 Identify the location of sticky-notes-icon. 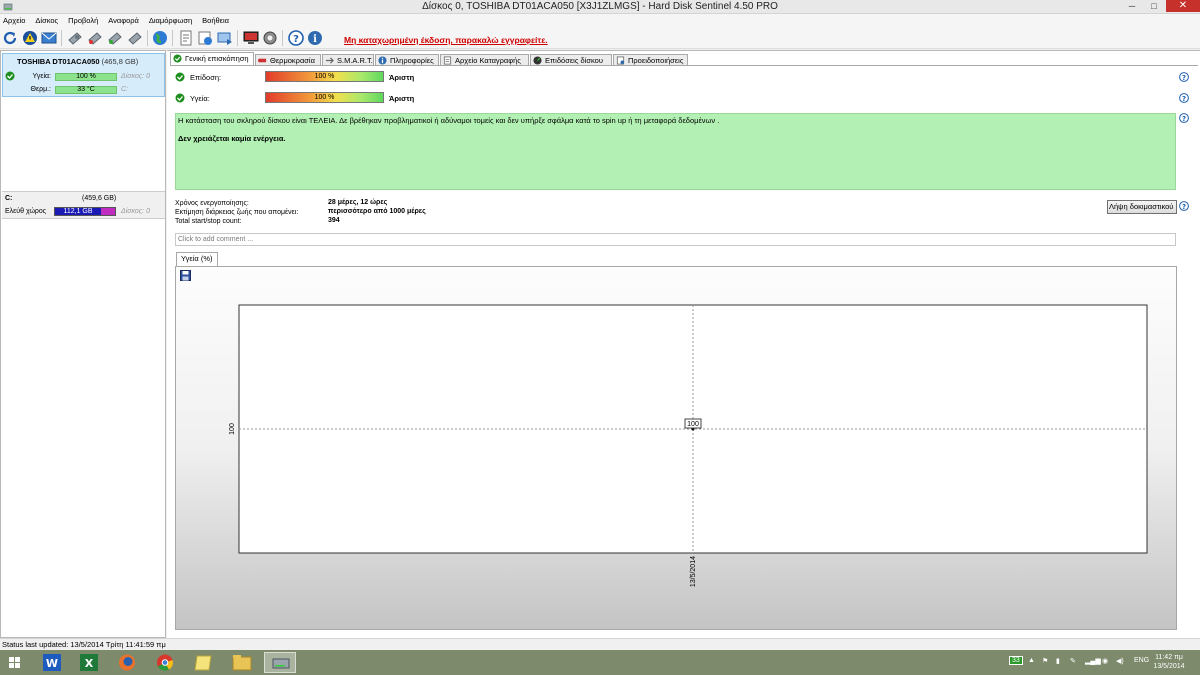
(204, 662).